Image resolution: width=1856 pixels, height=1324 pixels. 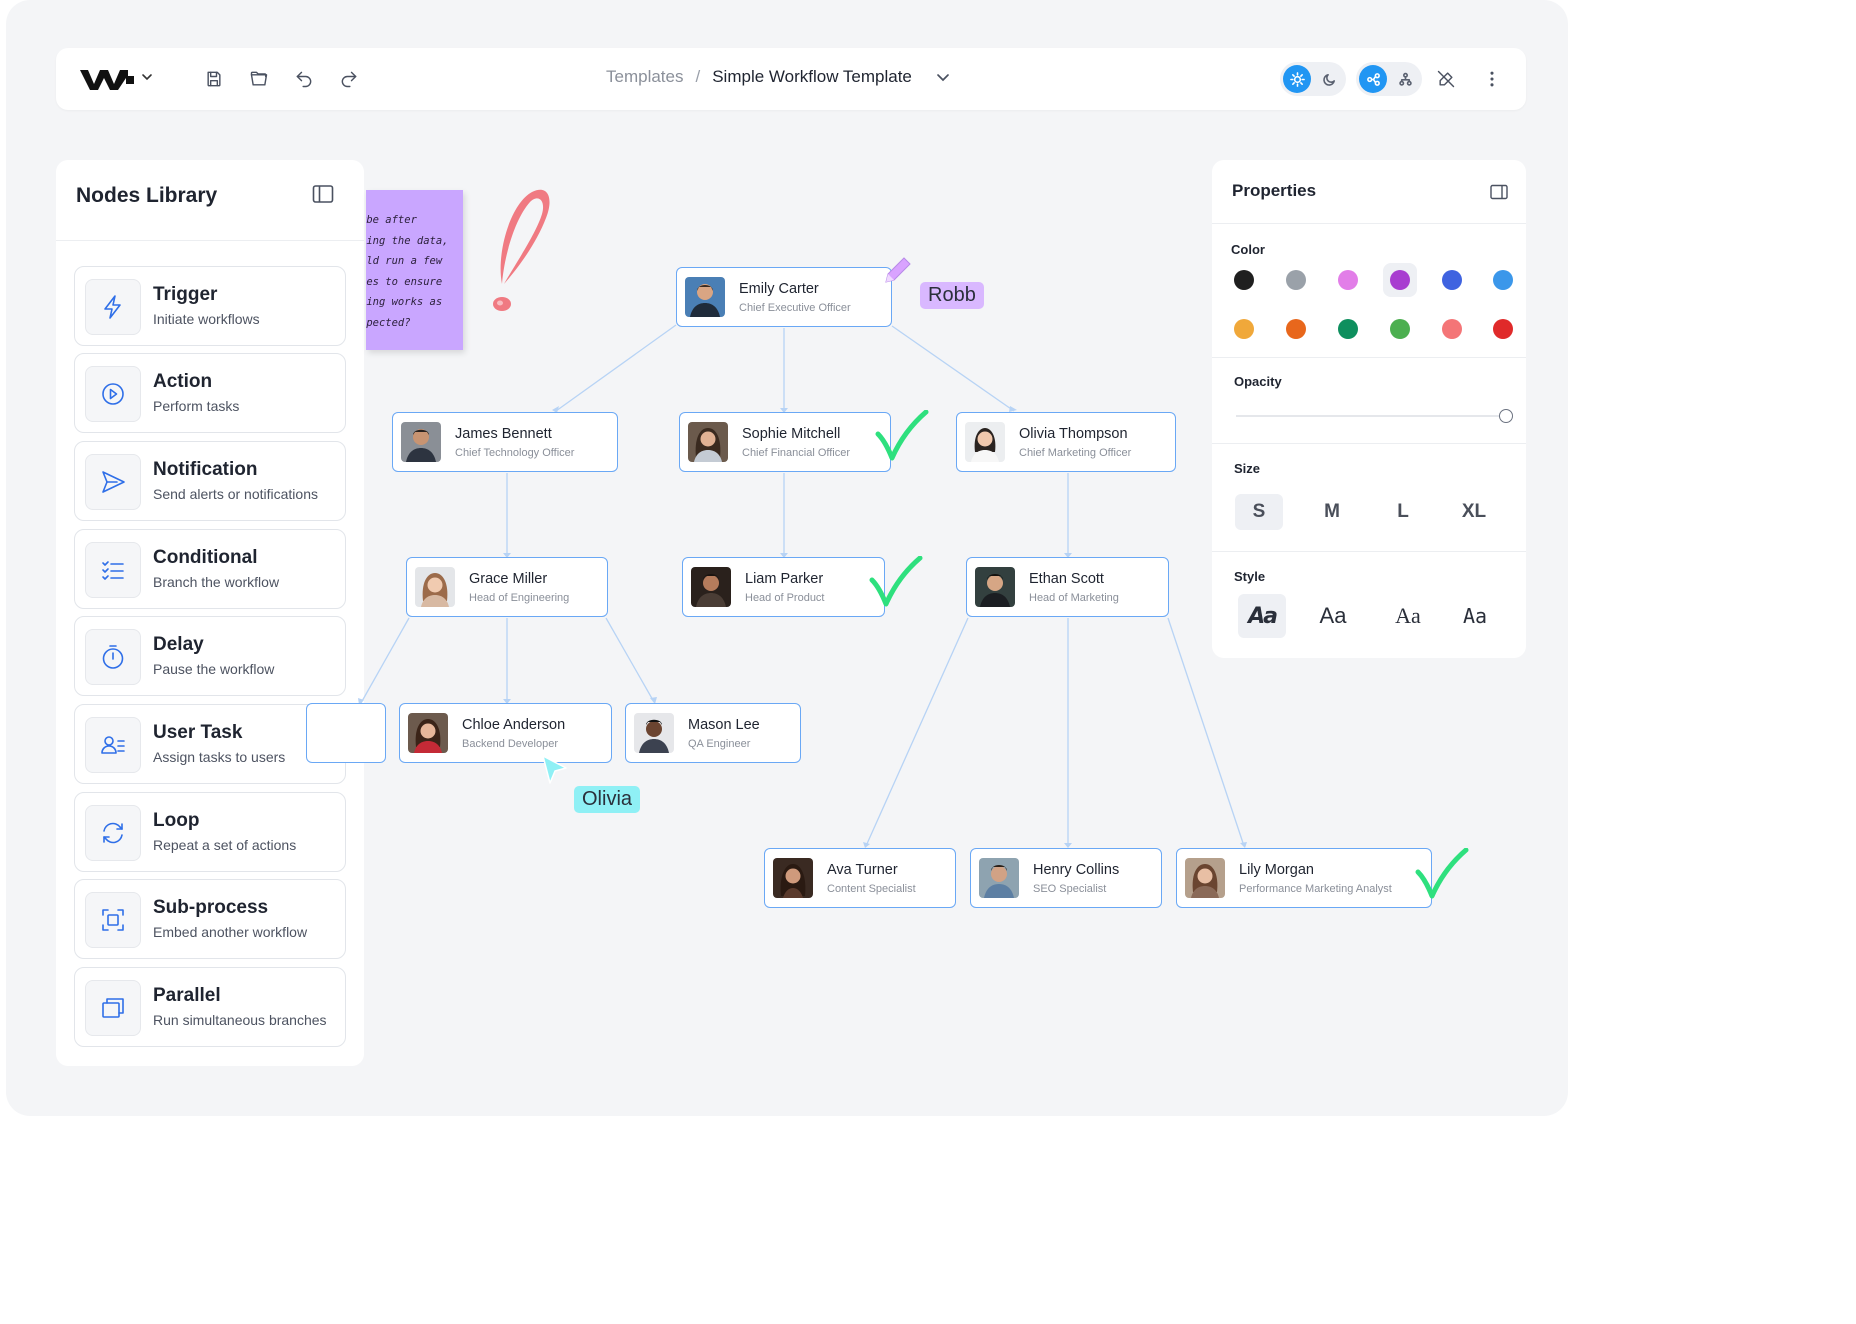 What do you see at coordinates (1329, 79) in the screenshot?
I see `moon-icon` at bounding box center [1329, 79].